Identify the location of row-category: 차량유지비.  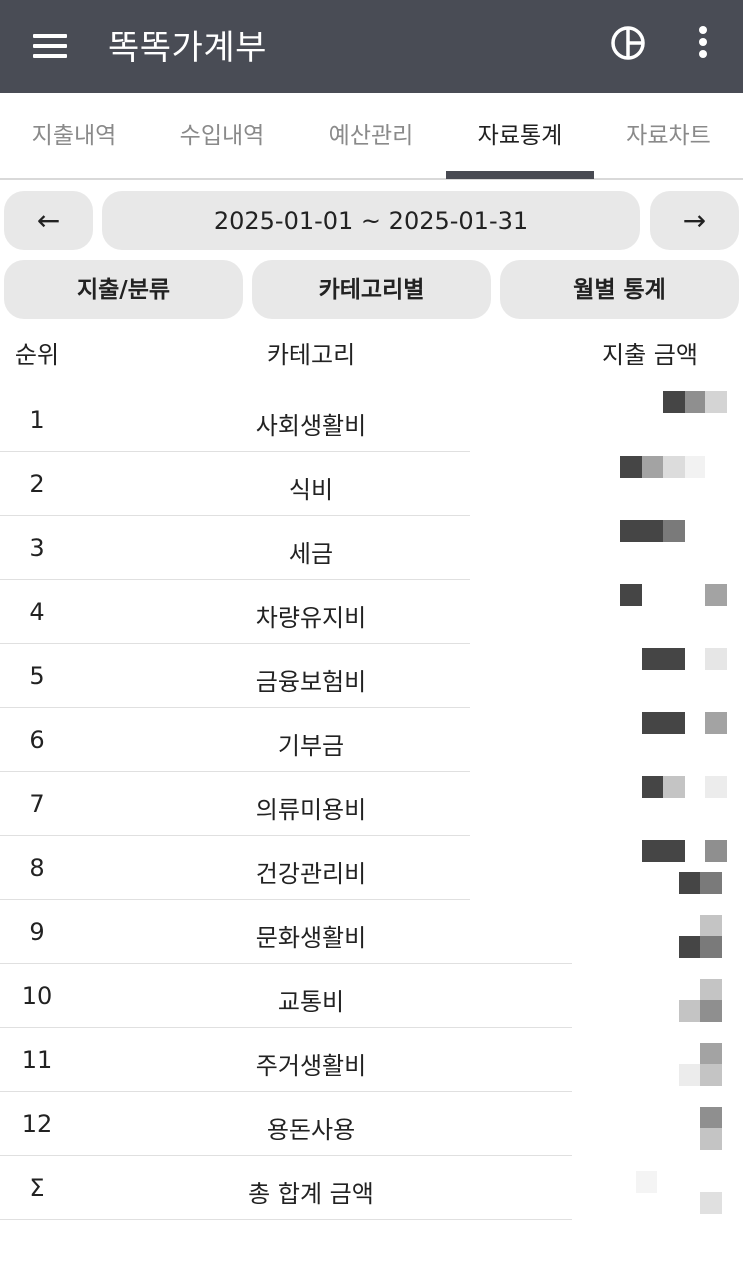
(311, 618).